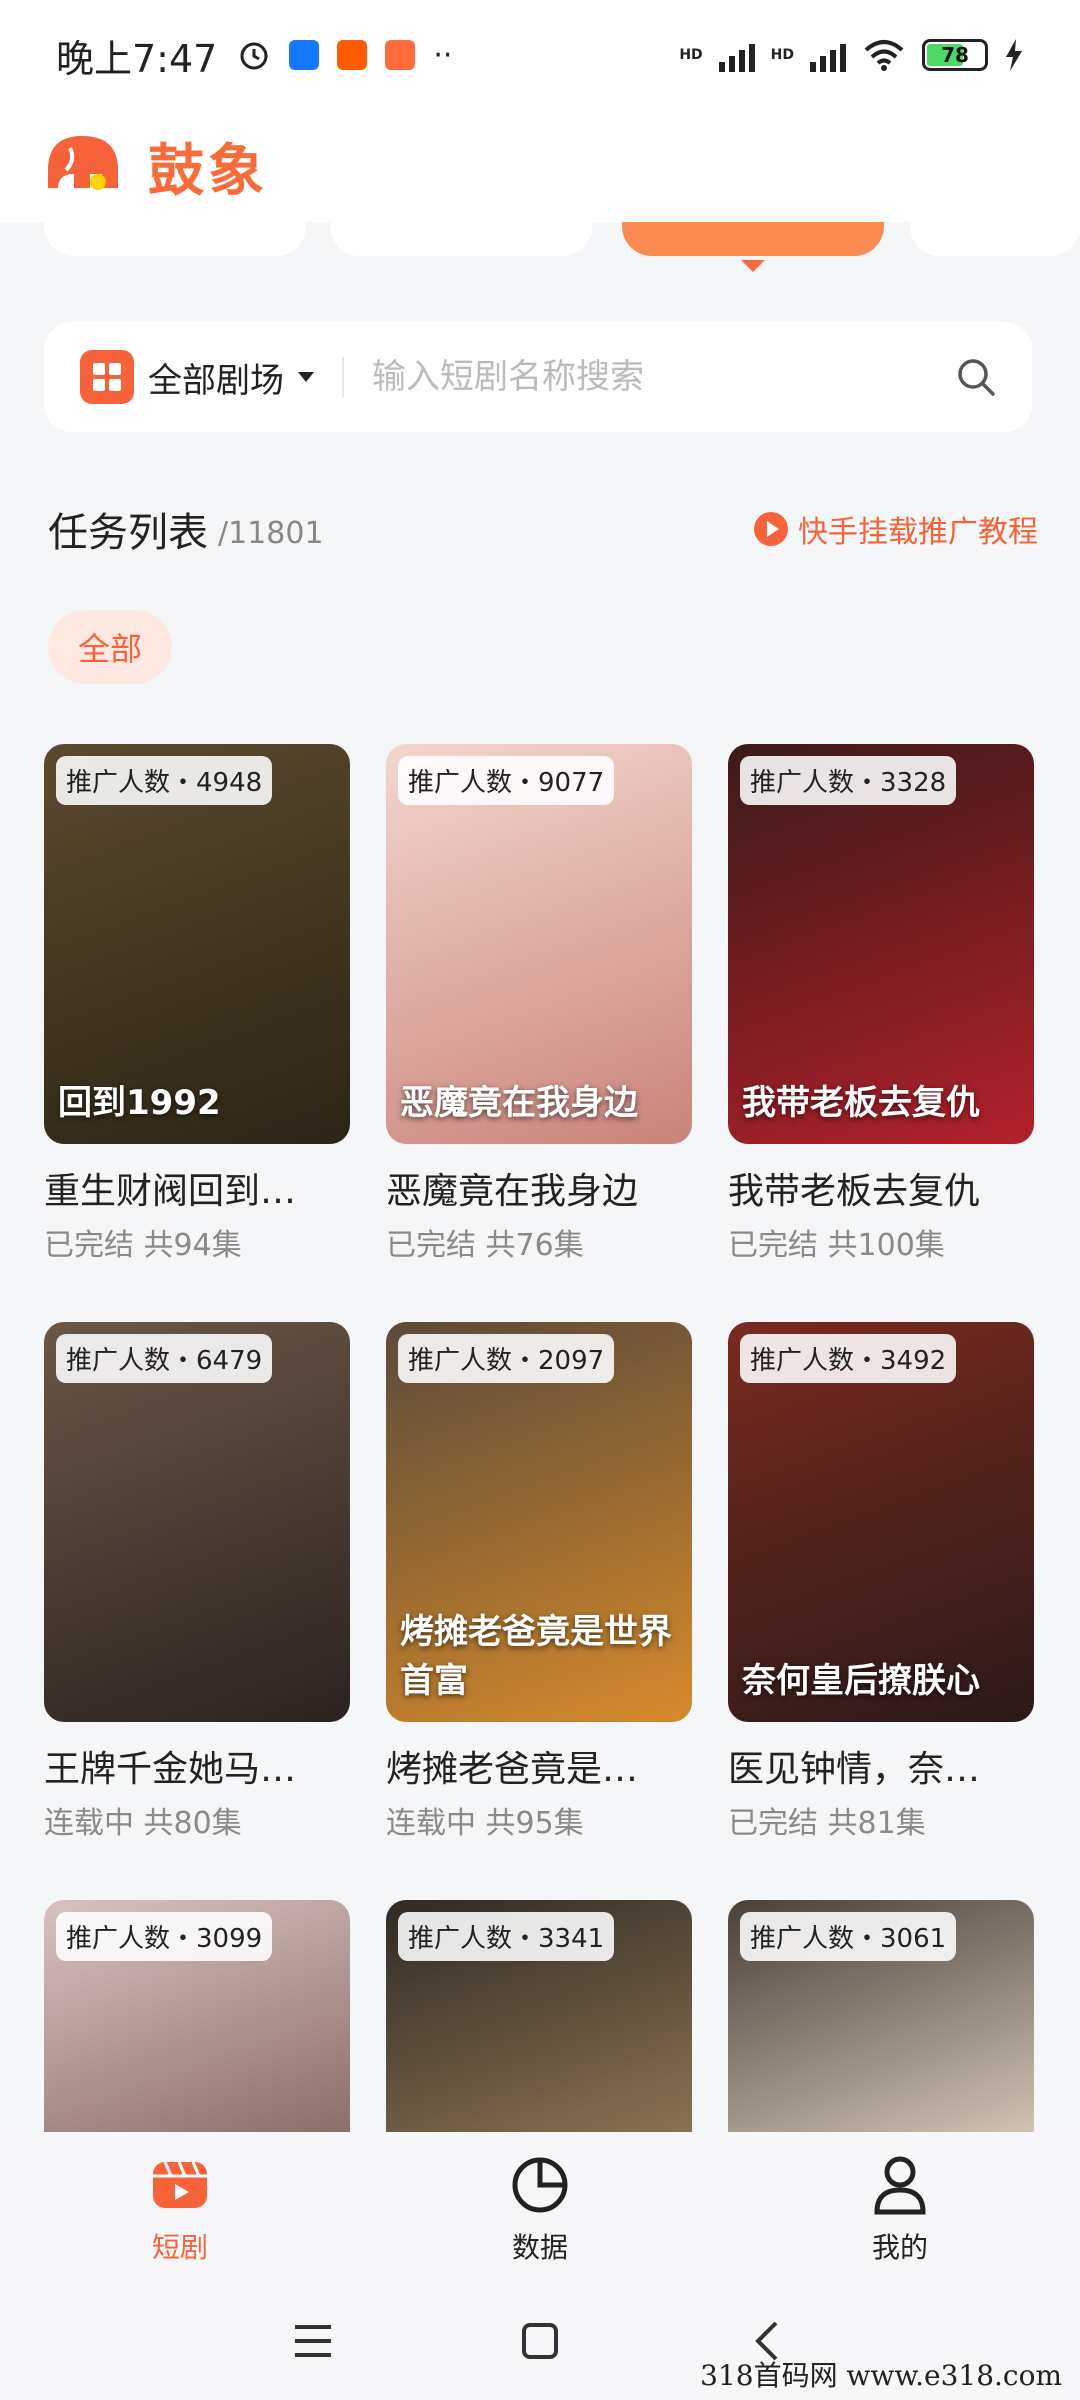 Image resolution: width=1080 pixels, height=2400 pixels. What do you see at coordinates (782, 55) in the screenshot?
I see `network-hd-label-2: HD` at bounding box center [782, 55].